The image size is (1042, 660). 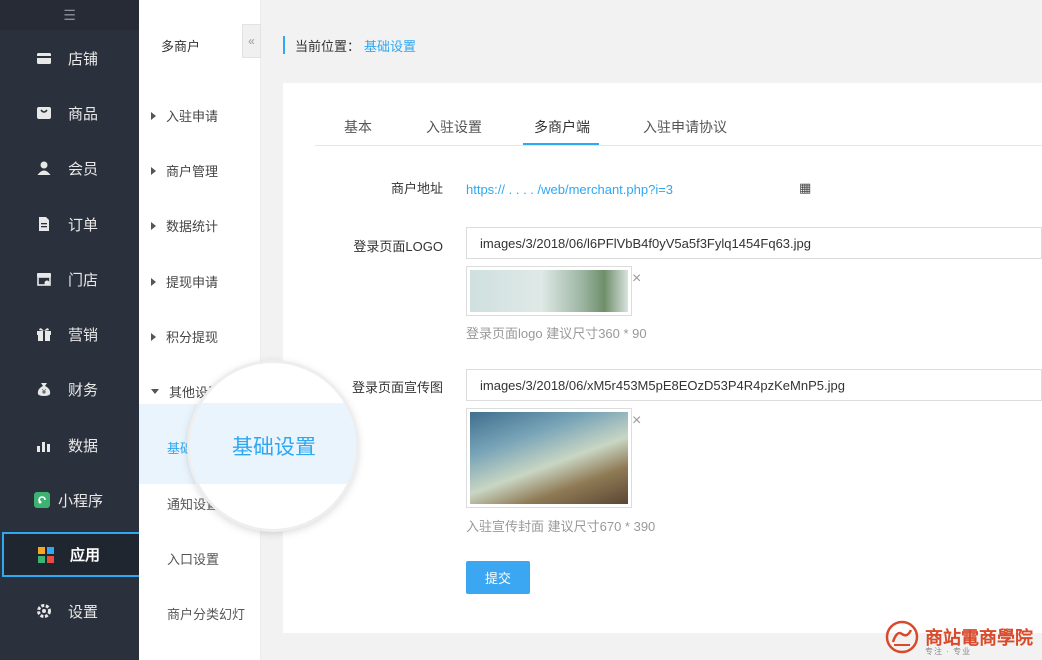 I want to click on breadcrumb: 当前位置： 基础设置, so click(x=349, y=45).